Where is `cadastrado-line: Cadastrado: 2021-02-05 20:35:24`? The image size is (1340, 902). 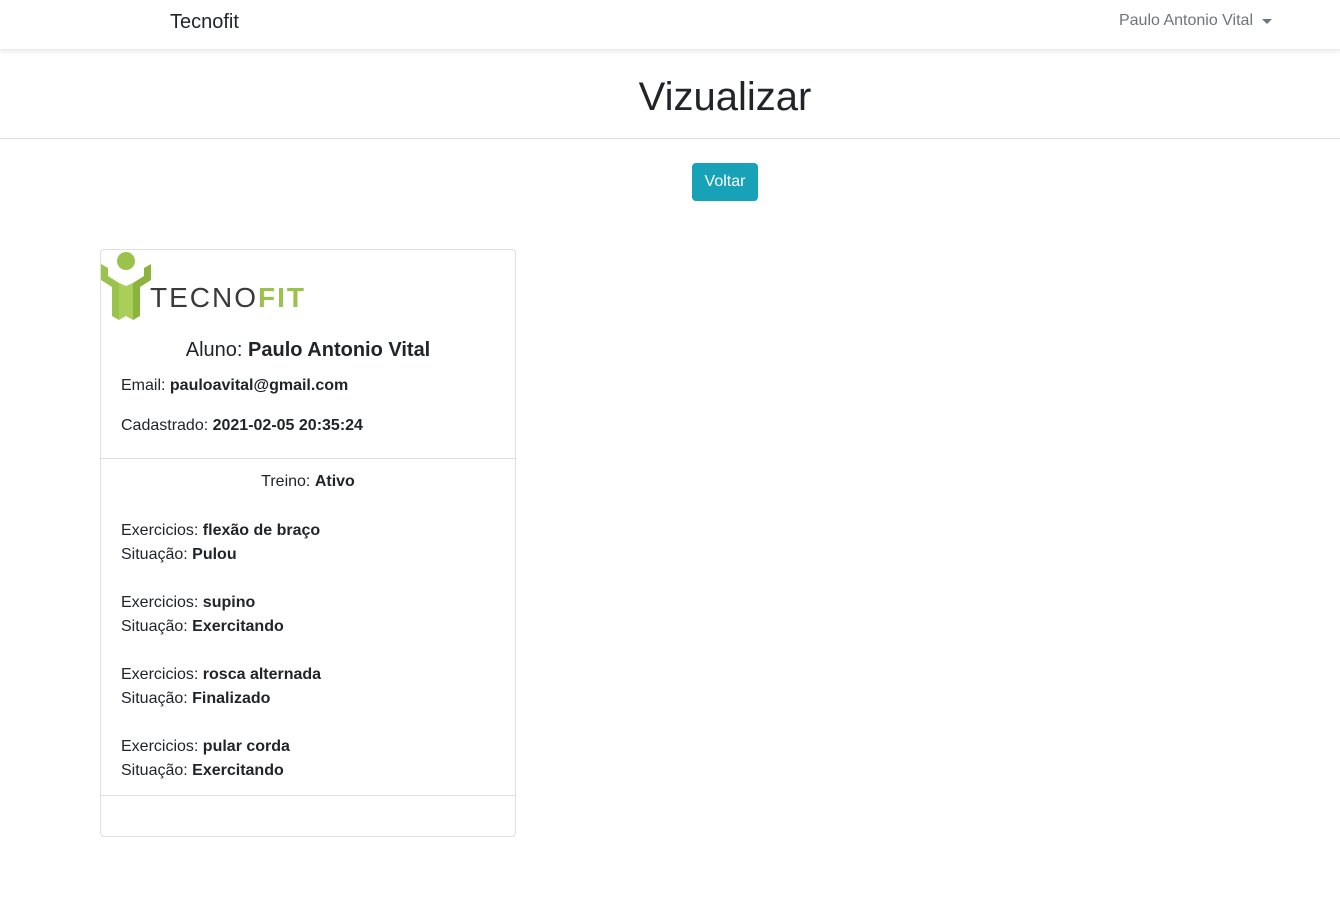
cadastrado-line: Cadastrado: 2021-02-05 20:35:24 is located at coordinates (242, 426).